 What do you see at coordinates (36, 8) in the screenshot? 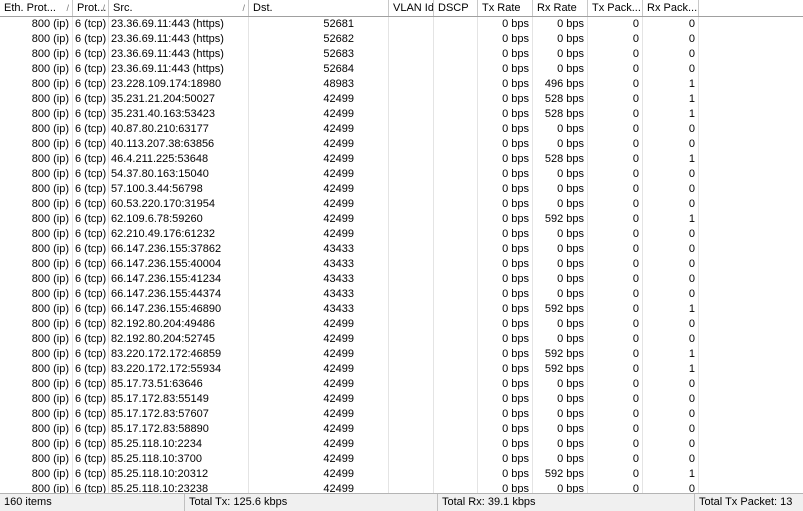
I see `column-header-eth-protocol: Eth. Prot... /` at bounding box center [36, 8].